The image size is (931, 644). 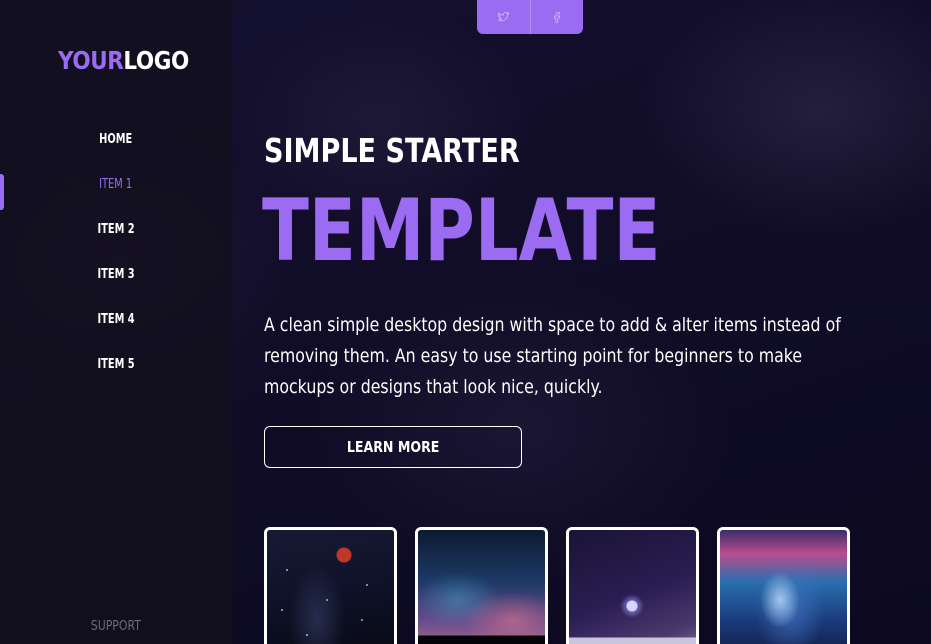 I want to click on logo: YOURLOGO, so click(x=123, y=60).